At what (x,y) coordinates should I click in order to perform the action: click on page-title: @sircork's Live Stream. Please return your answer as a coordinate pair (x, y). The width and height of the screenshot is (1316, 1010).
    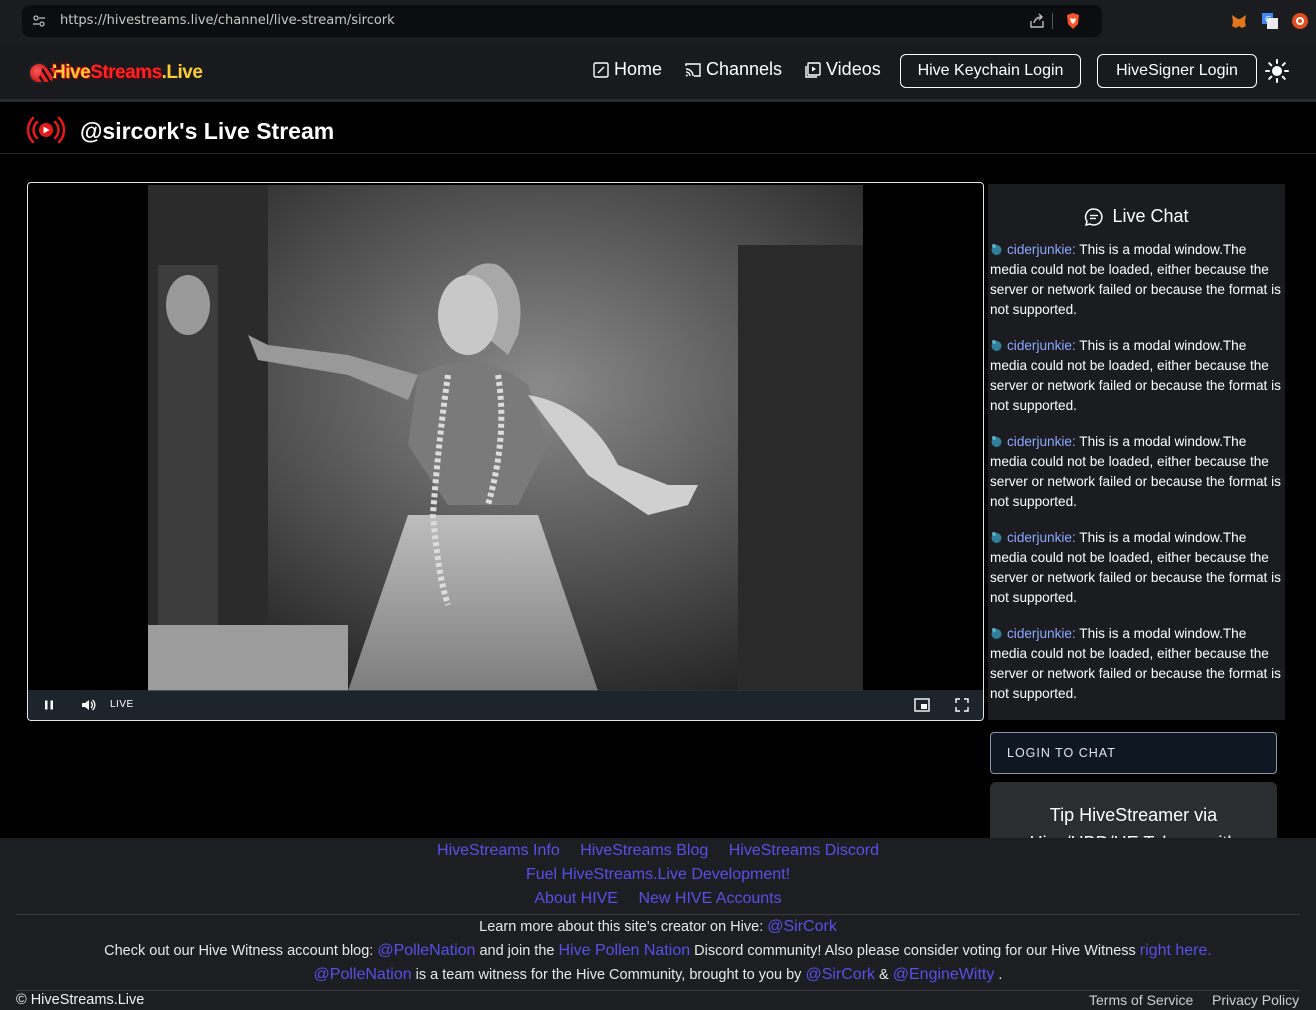
    Looking at the image, I should click on (207, 131).